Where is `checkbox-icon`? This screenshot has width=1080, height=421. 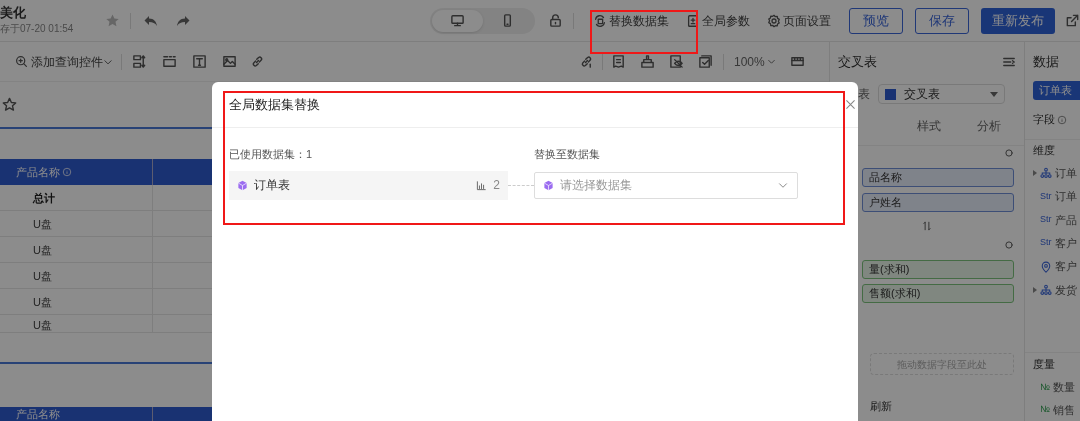 checkbox-icon is located at coordinates (705, 61).